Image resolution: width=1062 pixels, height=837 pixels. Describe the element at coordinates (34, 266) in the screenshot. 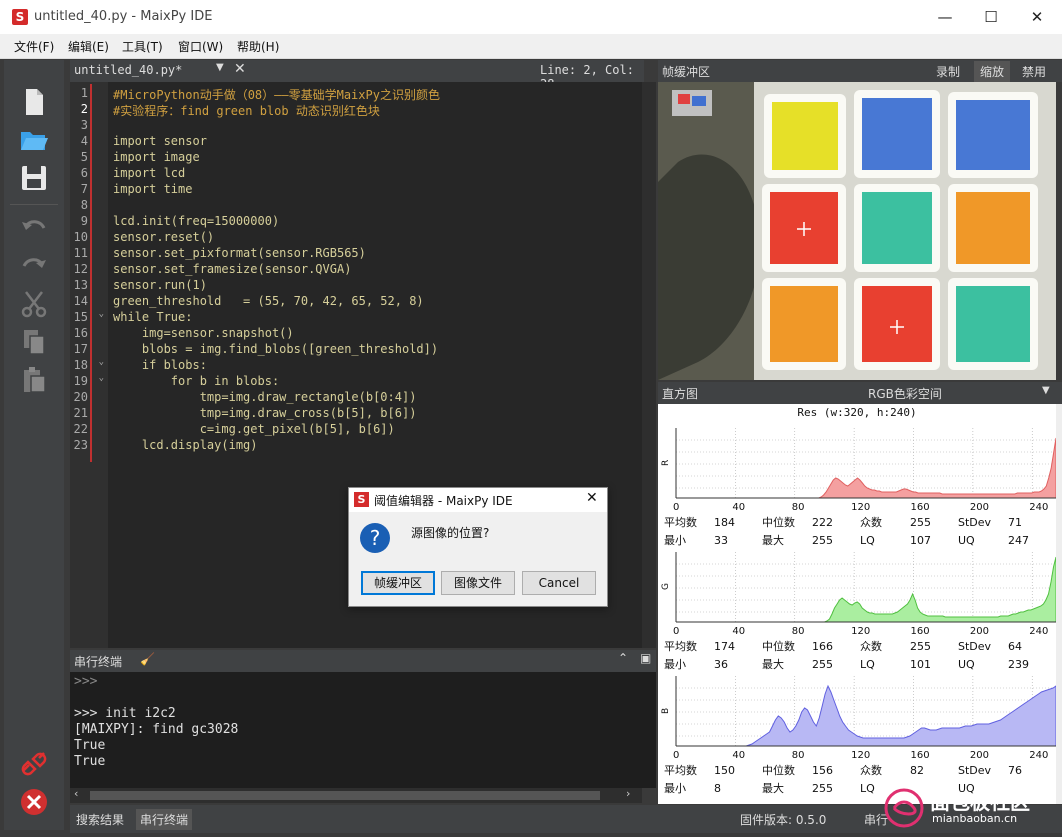

I see `redo-icon` at that location.